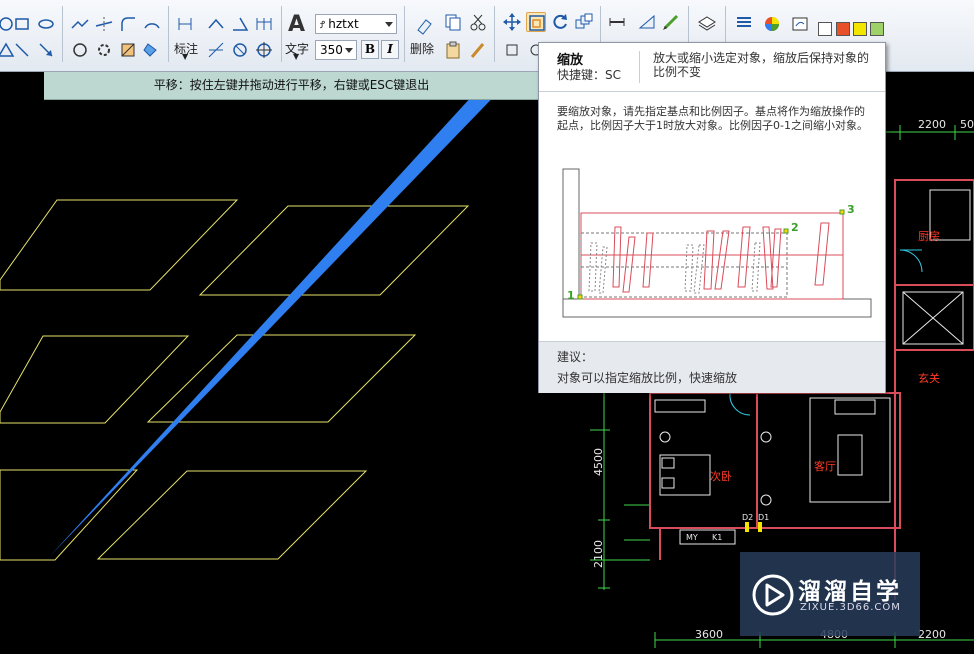 The width and height of the screenshot is (974, 654). Describe the element at coordinates (185, 56) in the screenshot. I see `dimension-dropdown-icon: ▼` at that location.